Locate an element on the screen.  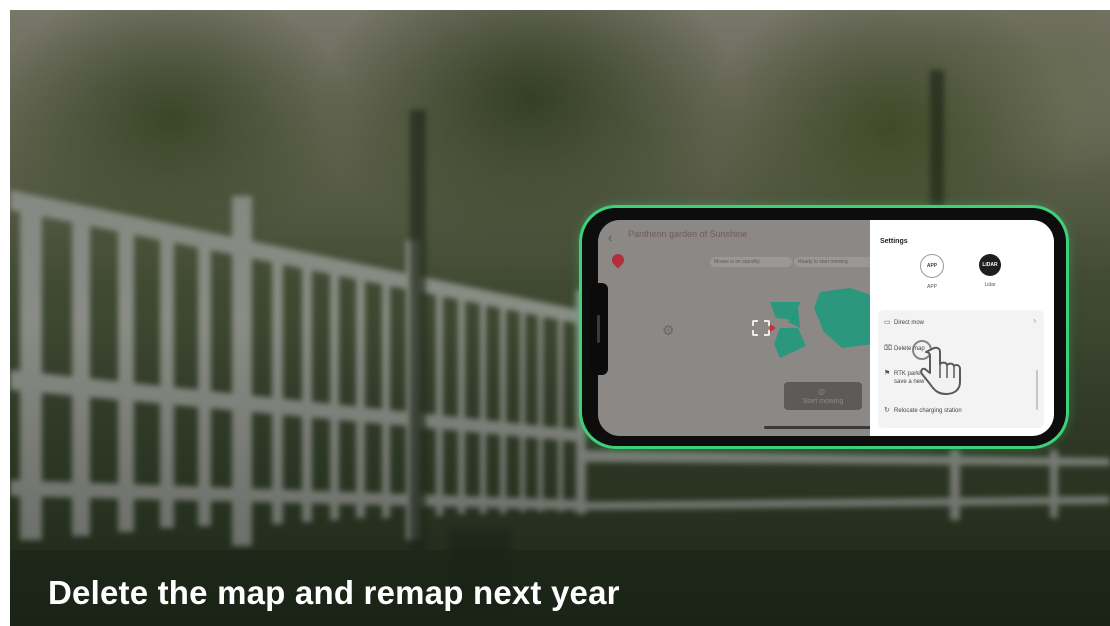
refresh-icon: ↻ is located at coordinates (887, 410).